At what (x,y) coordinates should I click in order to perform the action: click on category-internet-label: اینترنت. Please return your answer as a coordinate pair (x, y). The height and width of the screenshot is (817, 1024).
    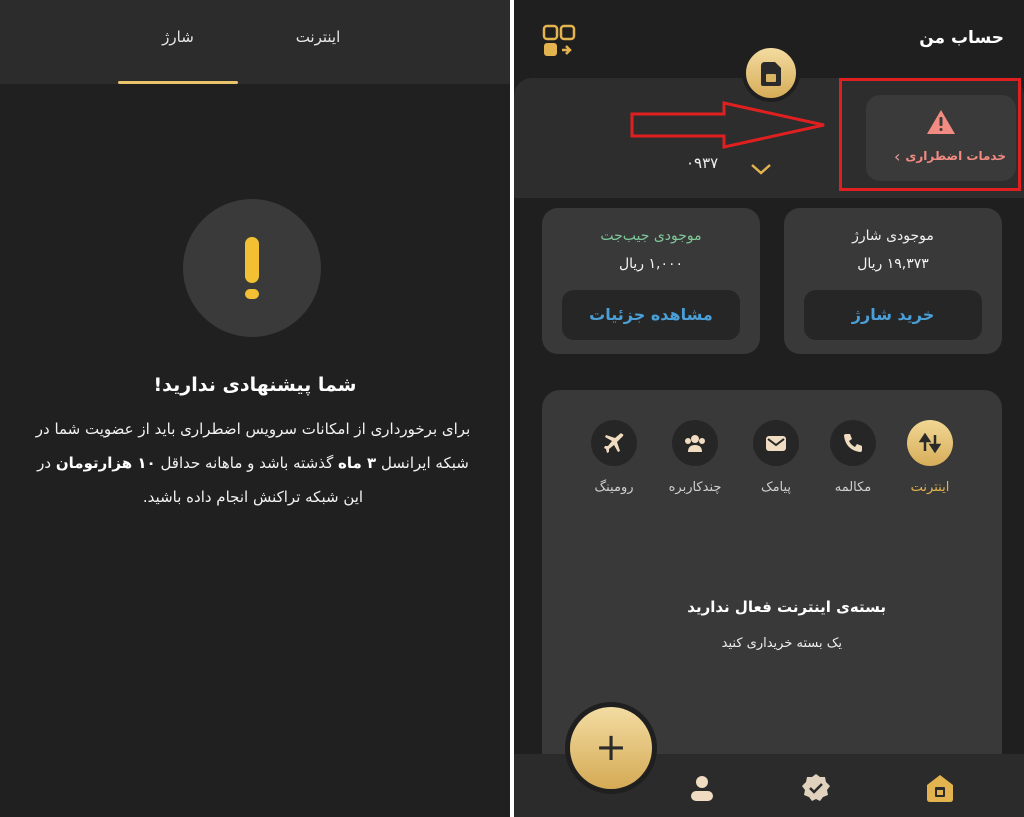
    Looking at the image, I should click on (930, 487).